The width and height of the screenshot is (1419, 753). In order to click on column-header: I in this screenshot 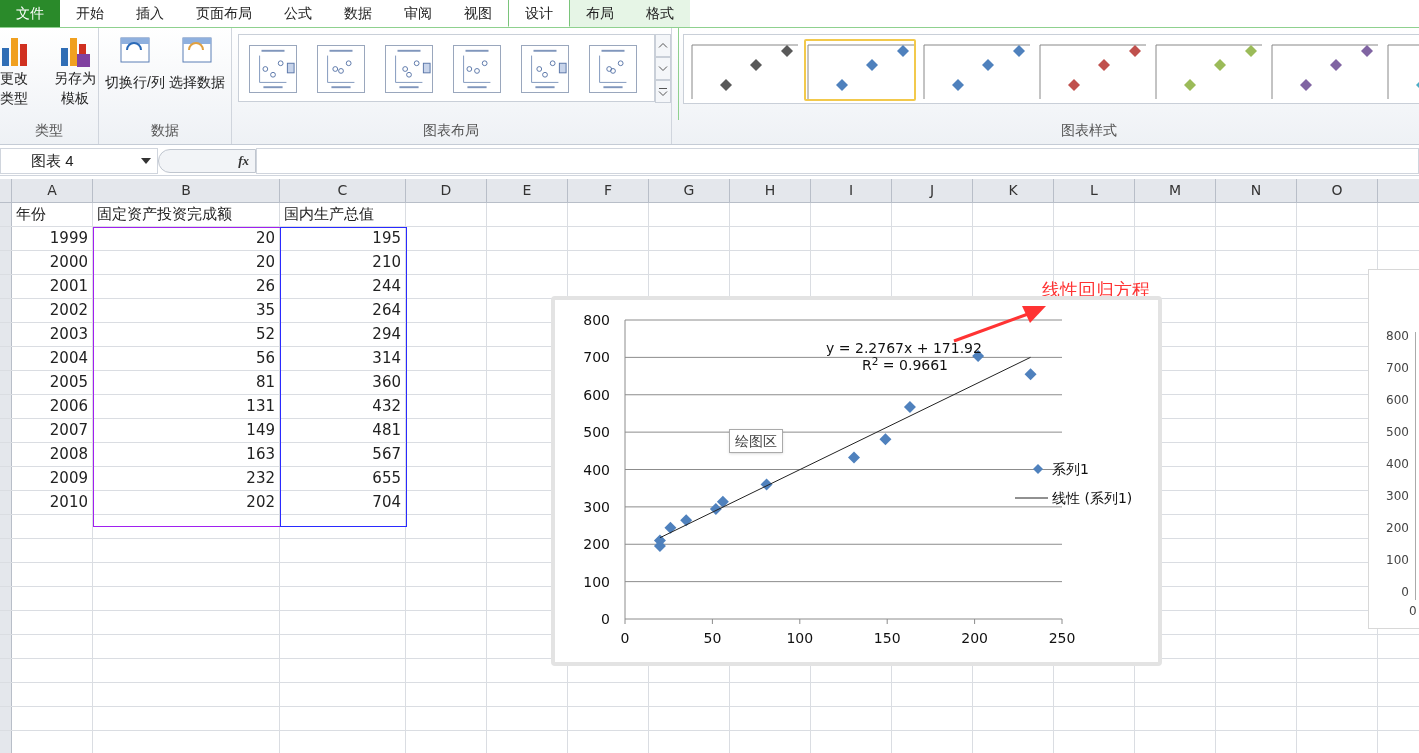, I will do `click(851, 190)`.